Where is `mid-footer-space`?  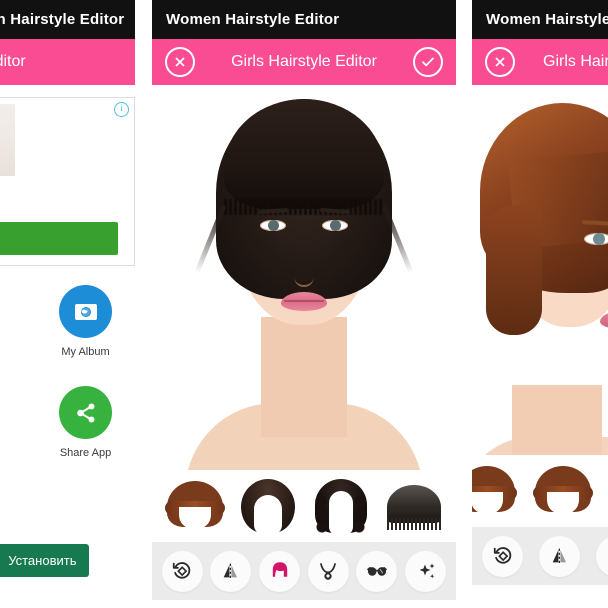 mid-footer-space is located at coordinates (304, 604).